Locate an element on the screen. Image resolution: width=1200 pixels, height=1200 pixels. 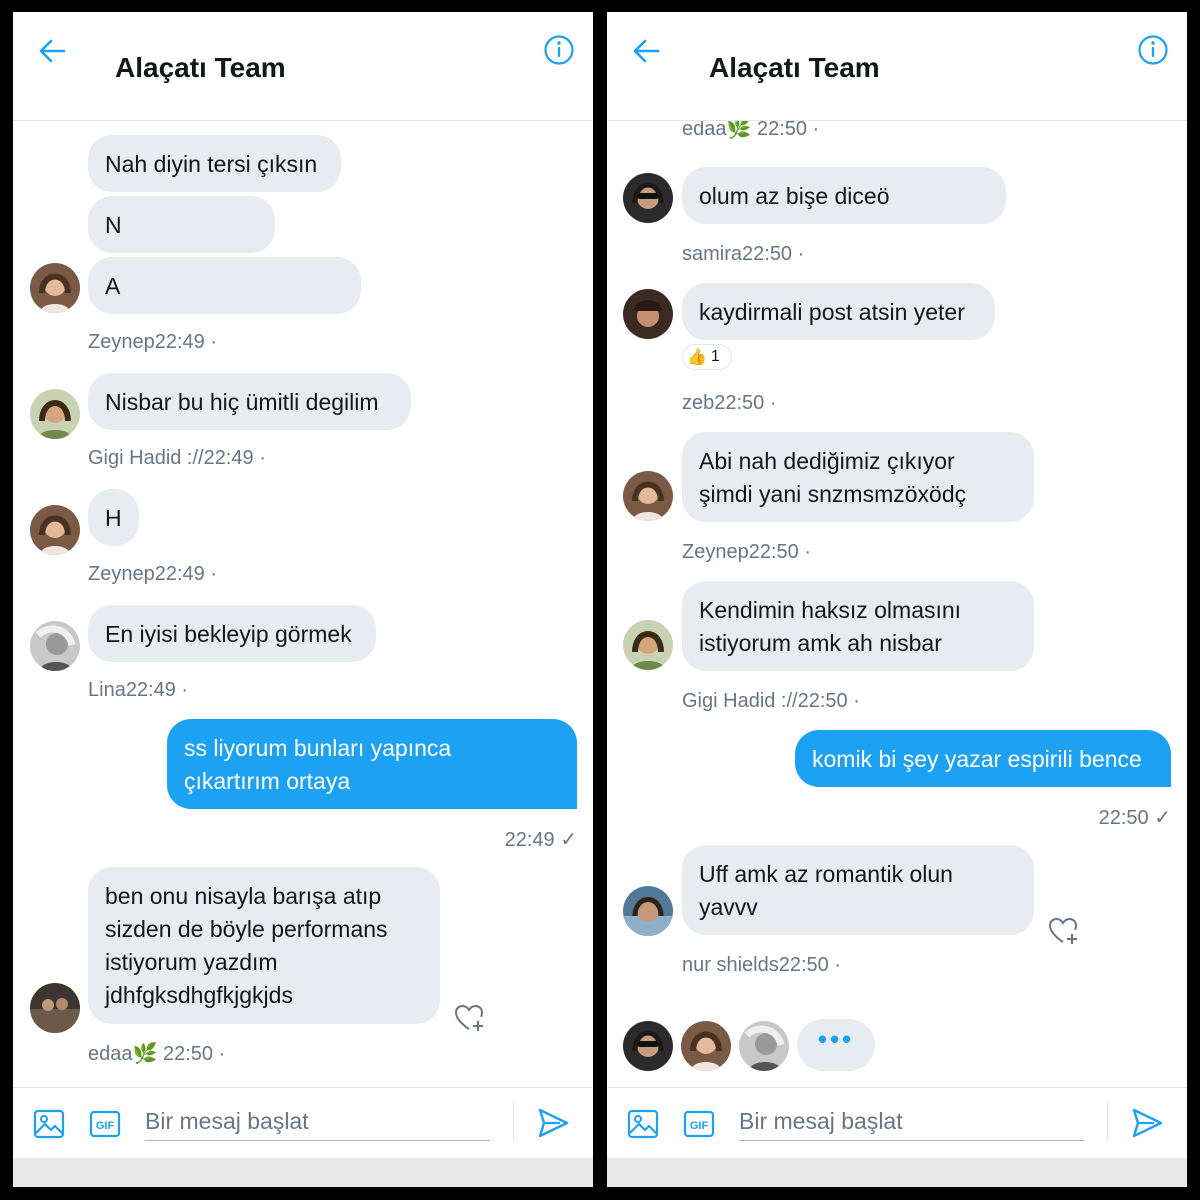
message-meta: Gigi Hadid ://22:50 · is located at coordinates (771, 701).